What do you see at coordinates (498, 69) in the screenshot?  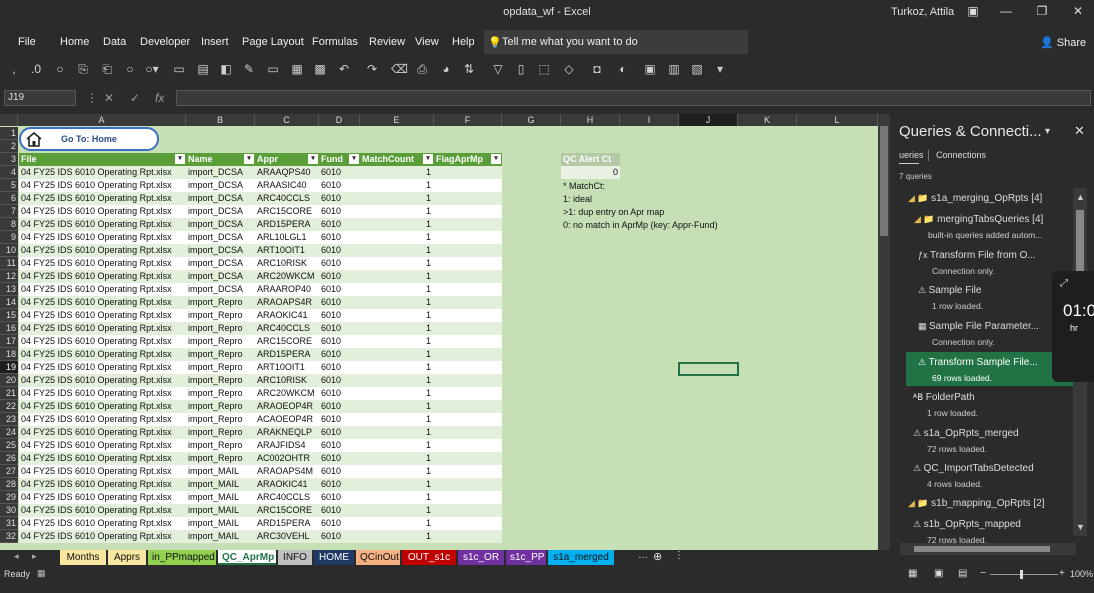 I see `filter-icon: ▽` at bounding box center [498, 69].